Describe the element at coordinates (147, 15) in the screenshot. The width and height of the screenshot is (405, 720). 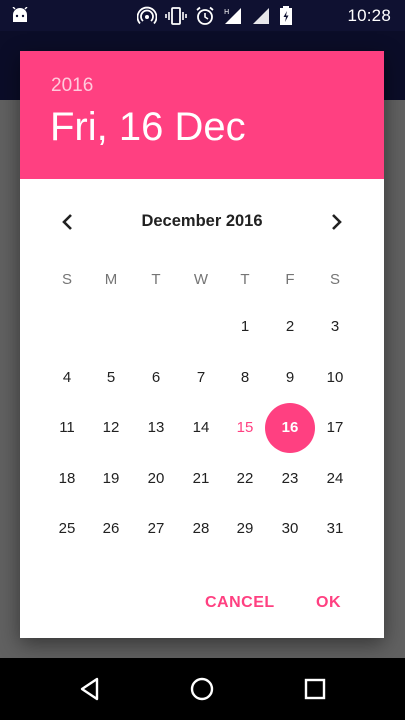
I see `hotspot-icon` at that location.